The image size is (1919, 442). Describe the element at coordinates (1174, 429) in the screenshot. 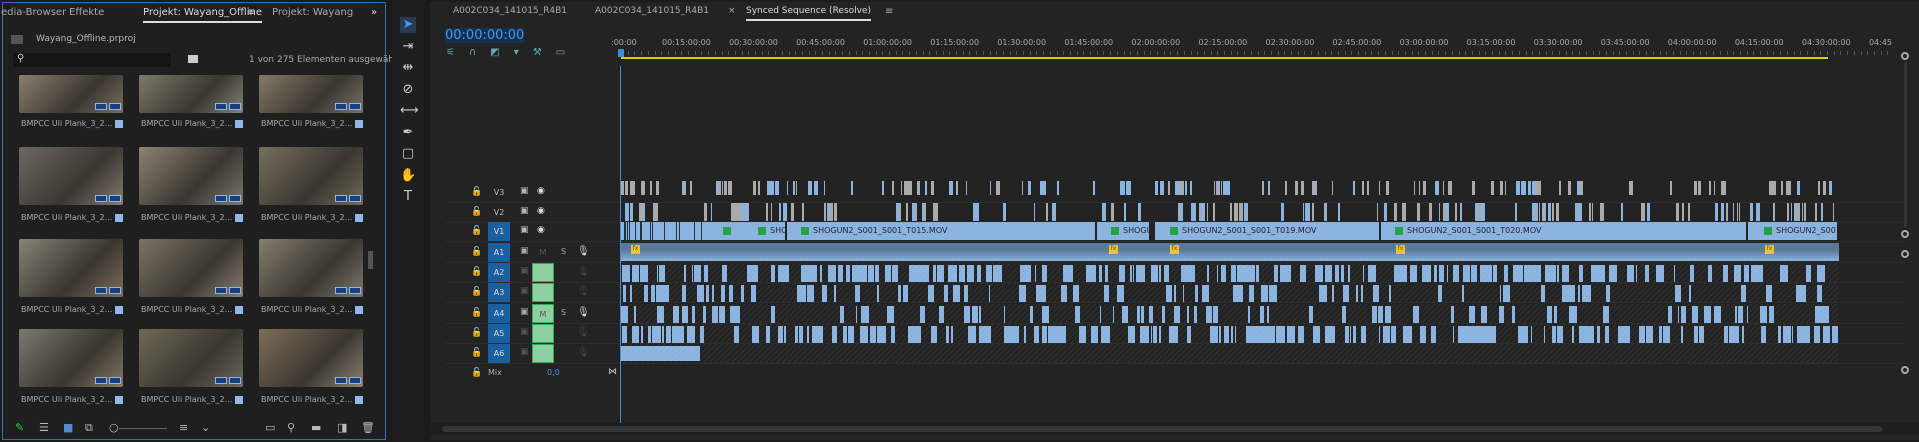

I see `horizontal-scrollbar` at that location.